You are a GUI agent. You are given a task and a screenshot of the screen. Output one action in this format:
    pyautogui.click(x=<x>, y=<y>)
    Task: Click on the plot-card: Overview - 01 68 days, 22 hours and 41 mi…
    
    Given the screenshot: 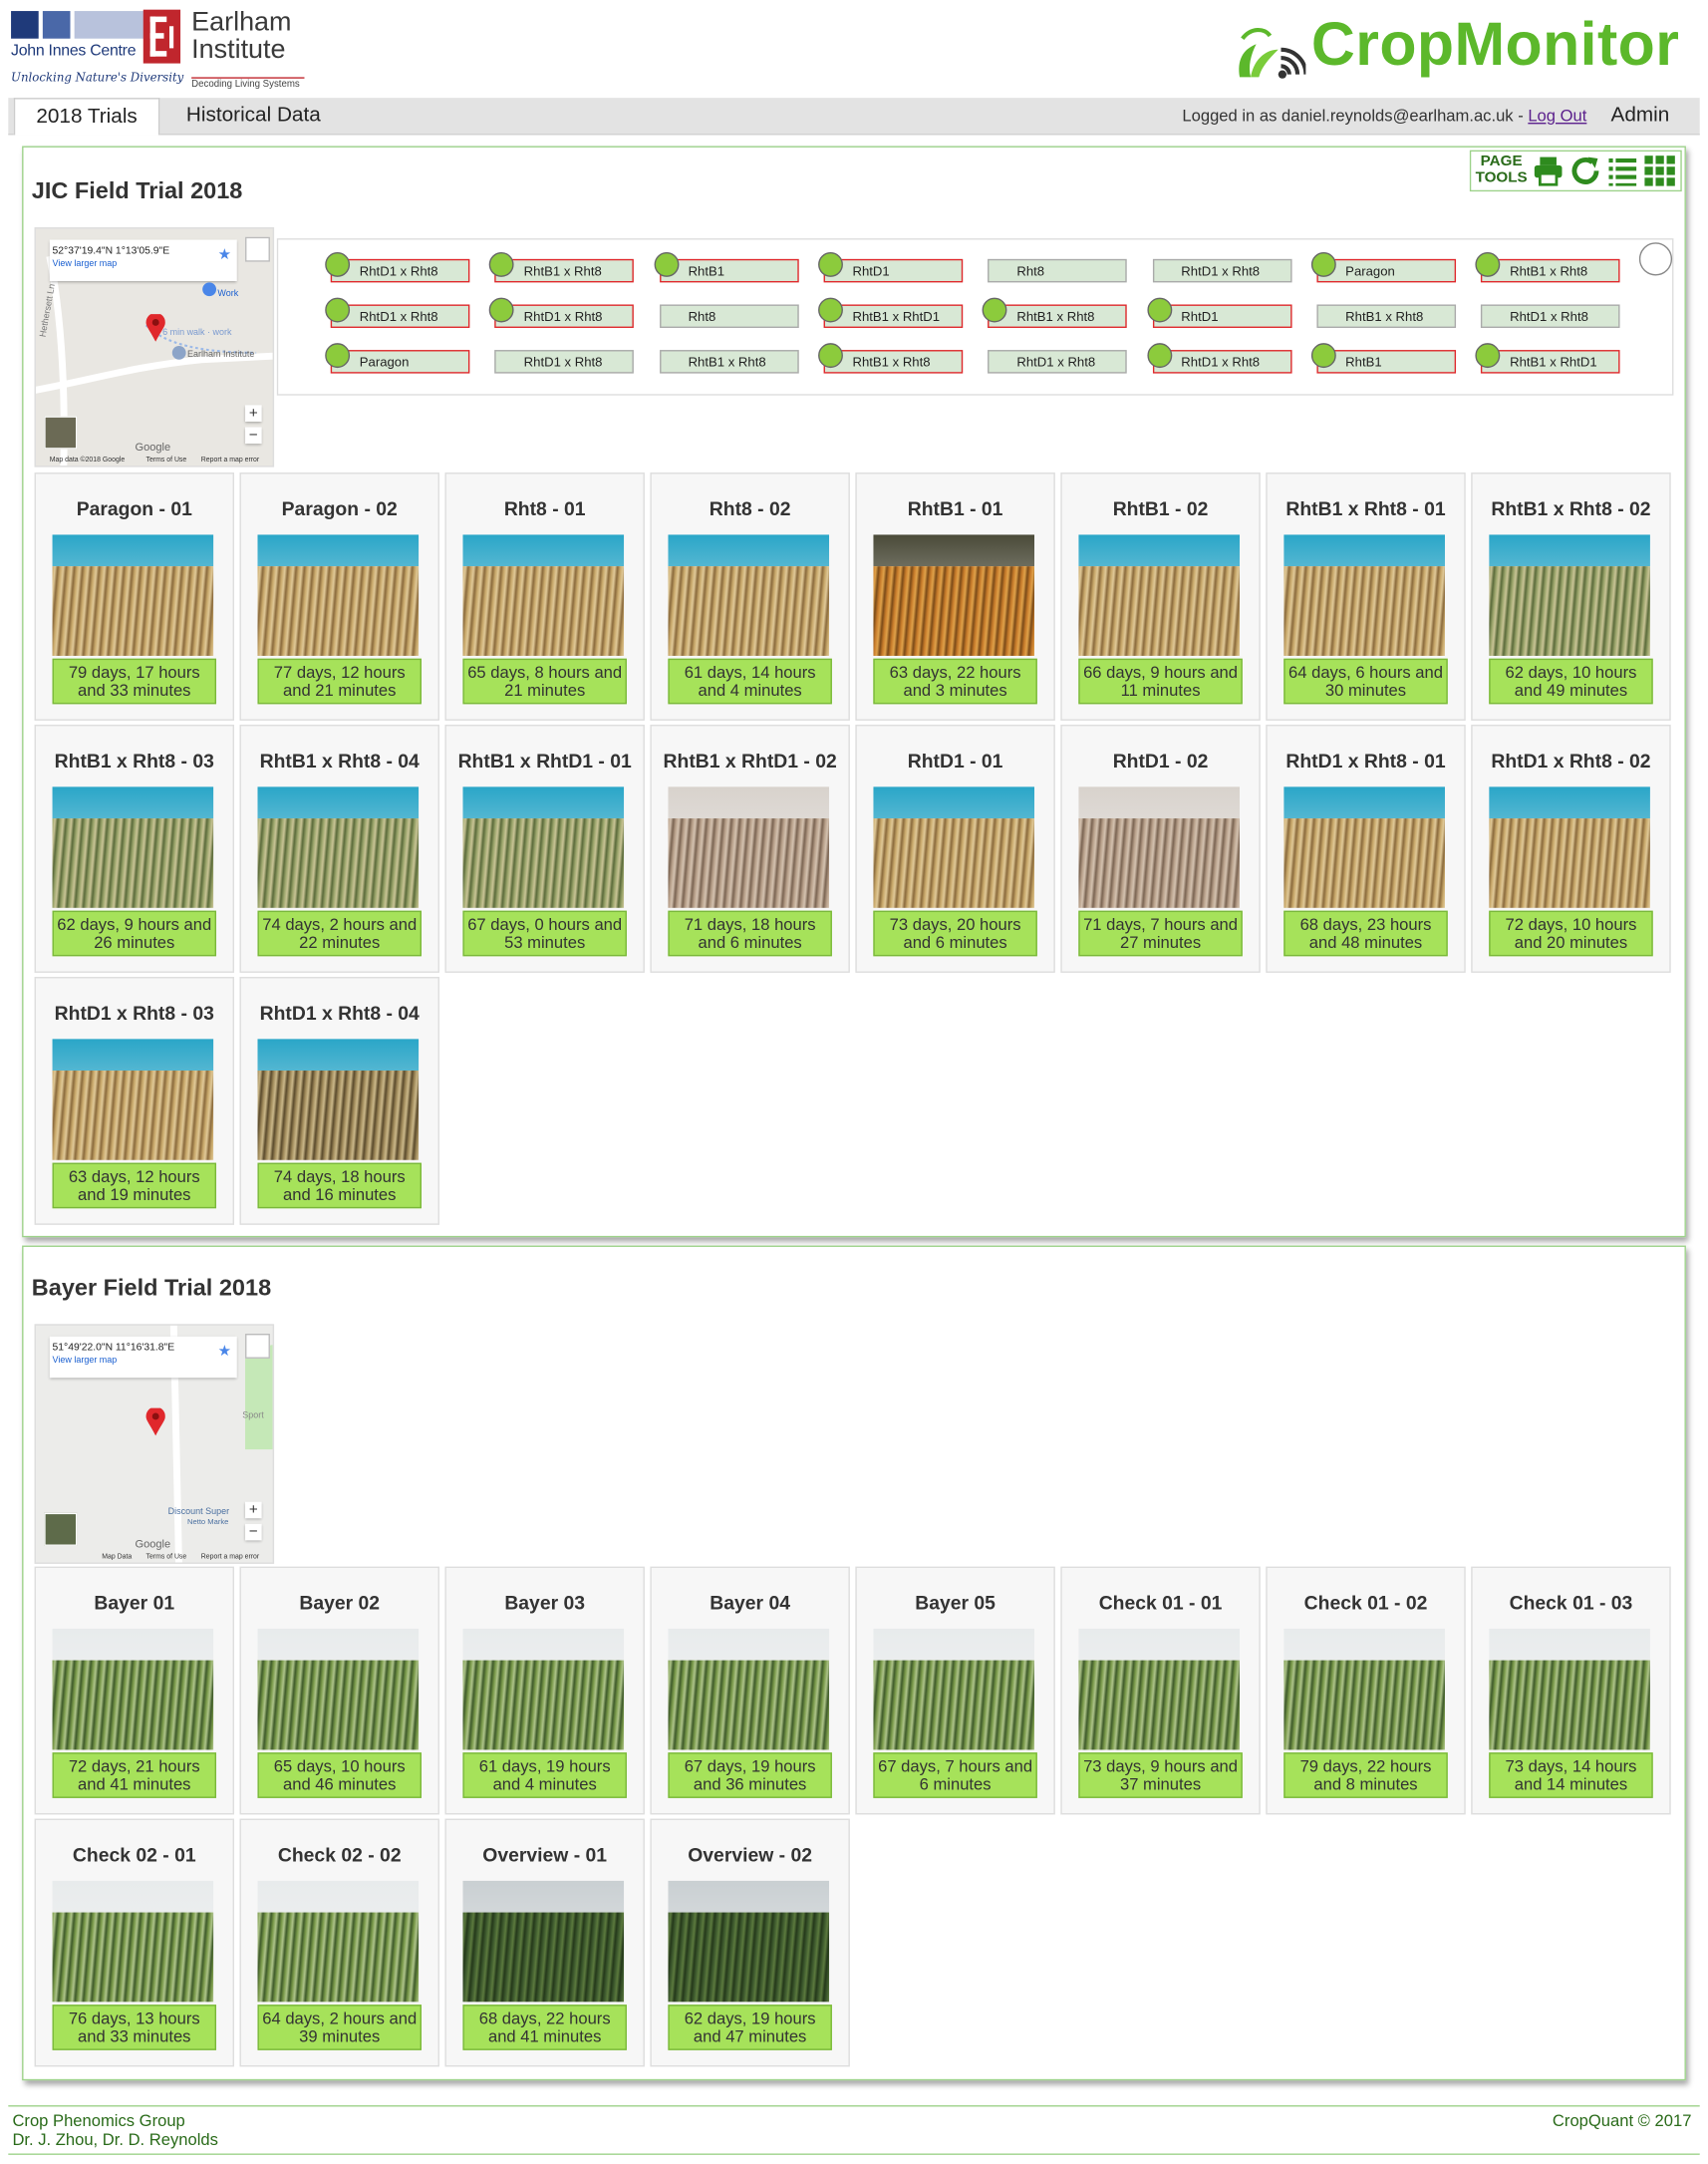 What is the action you would take?
    pyautogui.click(x=544, y=1943)
    